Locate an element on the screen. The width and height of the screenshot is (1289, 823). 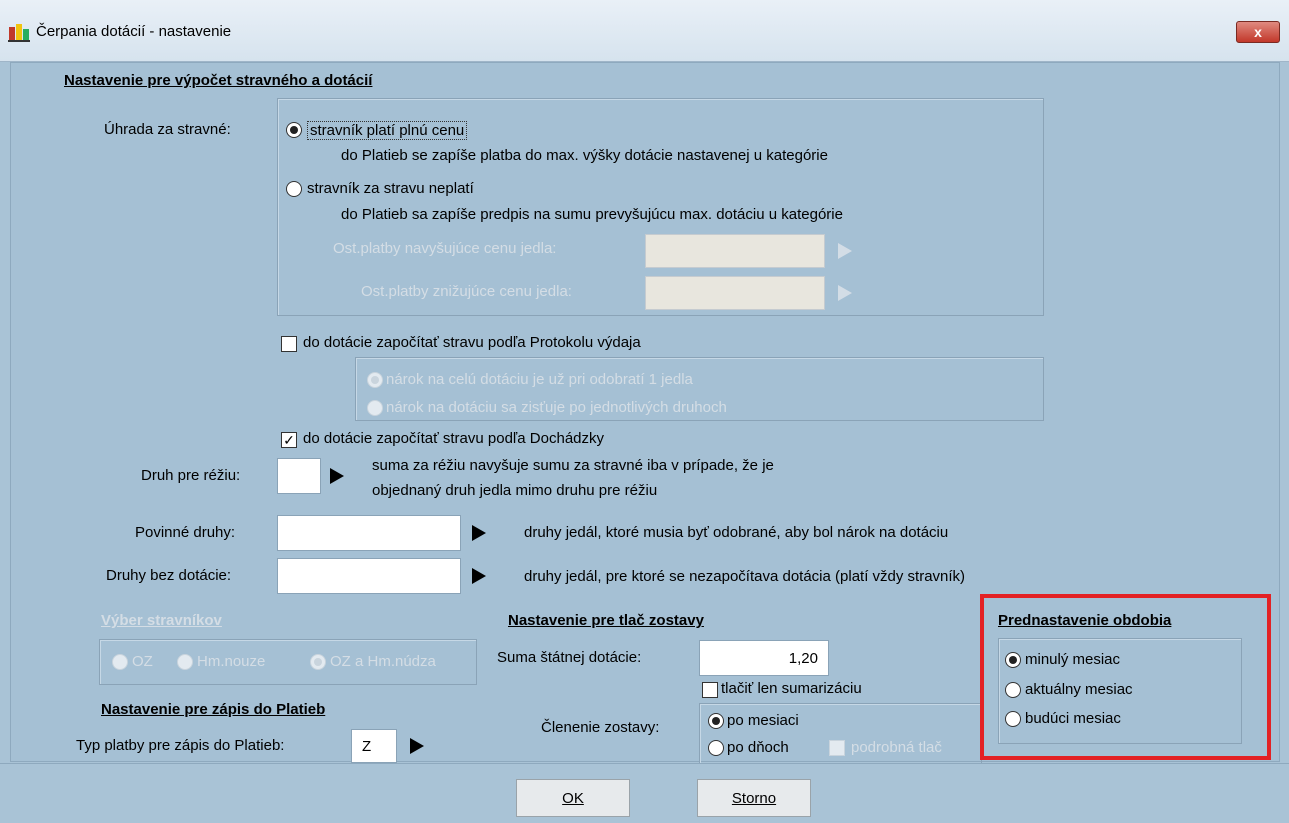
obdobie-title: Prednastavenie obdobia is located at coordinates (1085, 620).